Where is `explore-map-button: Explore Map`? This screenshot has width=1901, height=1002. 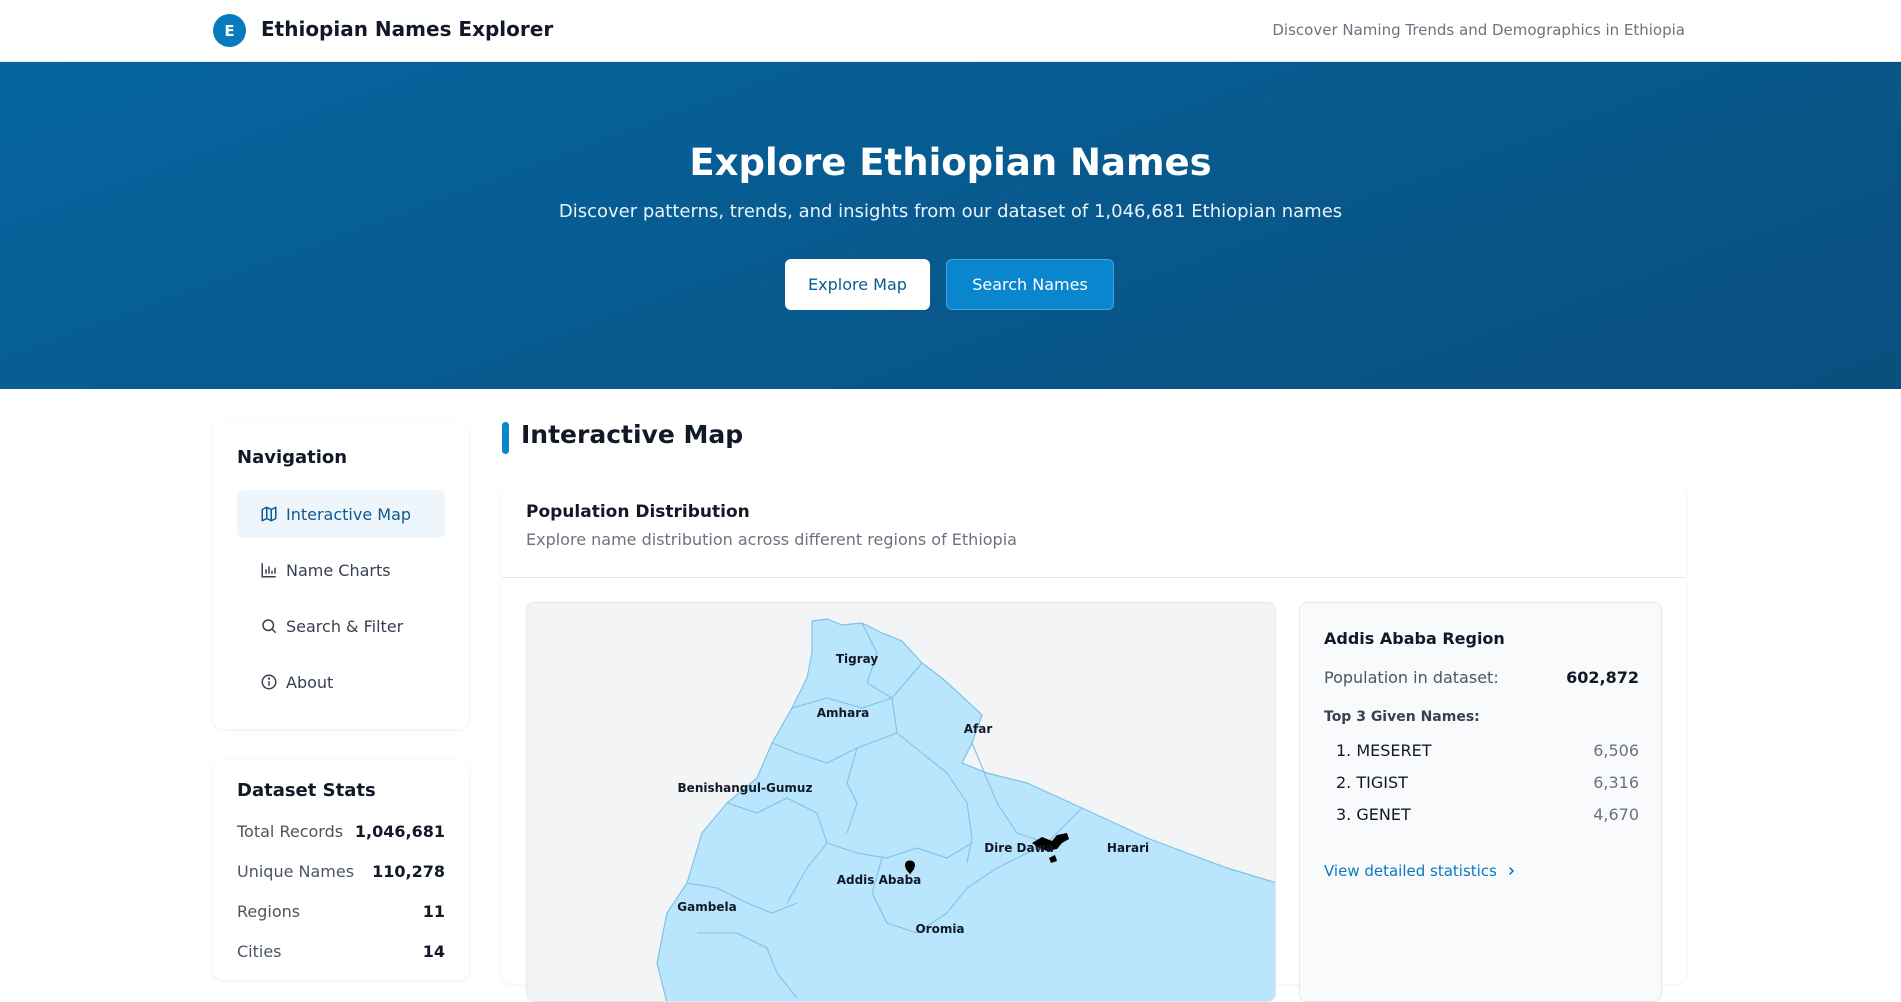 explore-map-button: Explore Map is located at coordinates (857, 284).